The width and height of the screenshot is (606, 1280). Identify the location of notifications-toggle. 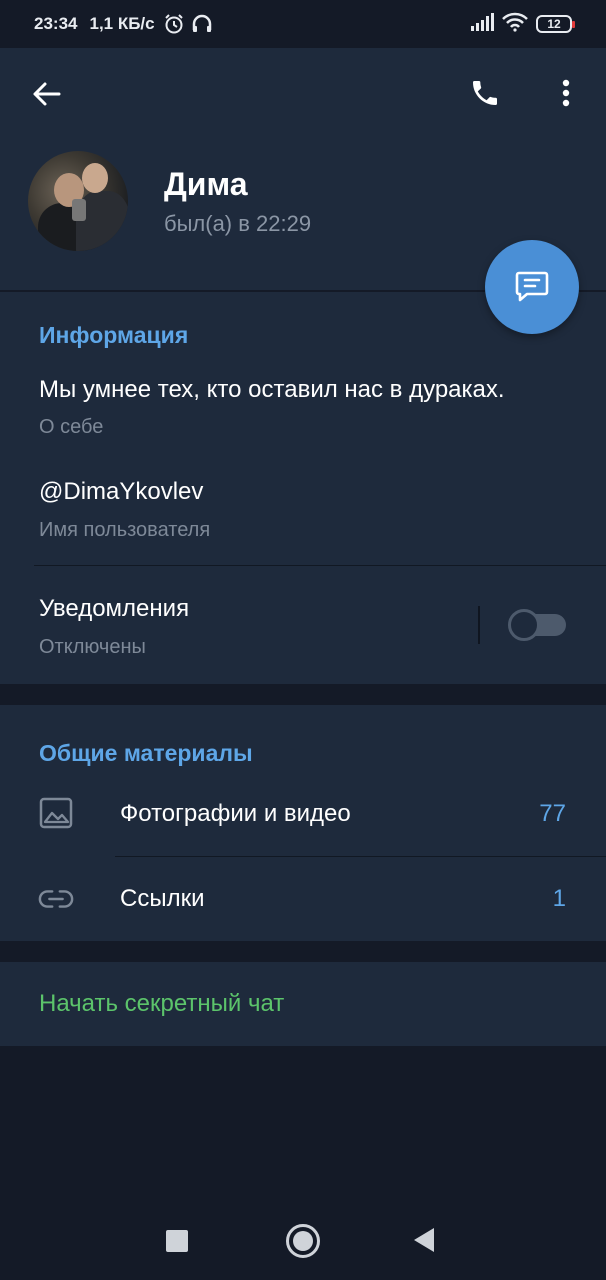
(537, 625).